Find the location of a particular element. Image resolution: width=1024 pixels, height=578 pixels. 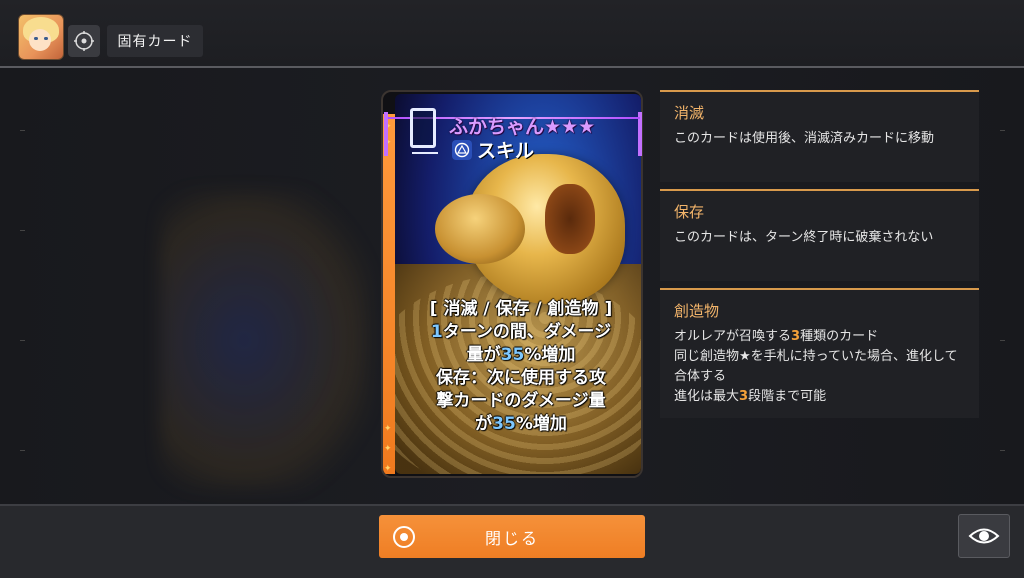

keyword-panel-vanish: 消滅 このカードは使用後、消滅済みカードに移動 is located at coordinates (819, 136).